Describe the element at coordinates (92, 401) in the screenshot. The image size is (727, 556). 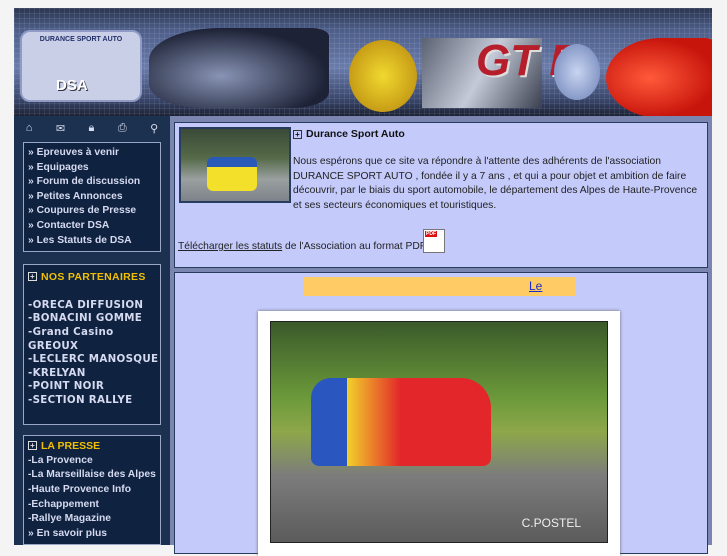
I see `partner-item: -SECTION RALLYE` at that location.